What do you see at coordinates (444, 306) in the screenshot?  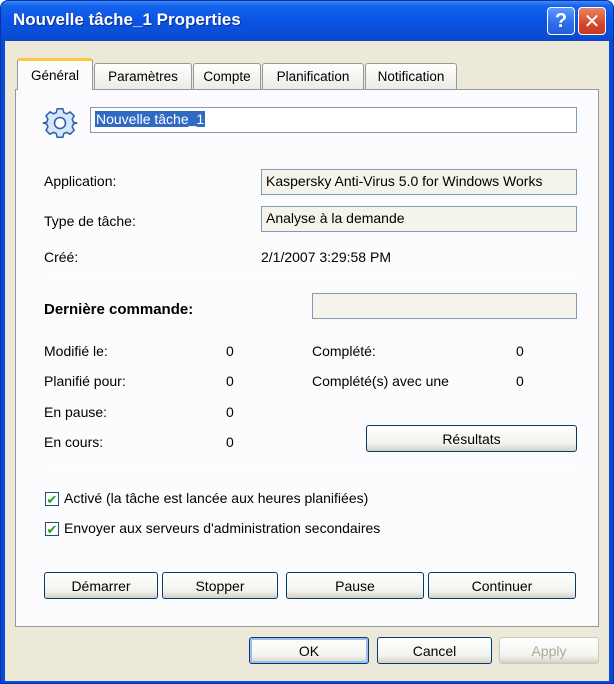 I see `last-command-field` at bounding box center [444, 306].